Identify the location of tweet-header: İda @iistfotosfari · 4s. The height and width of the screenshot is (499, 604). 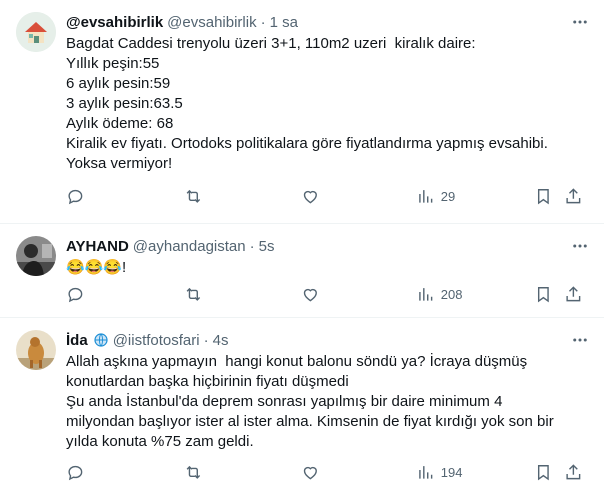
(327, 340).